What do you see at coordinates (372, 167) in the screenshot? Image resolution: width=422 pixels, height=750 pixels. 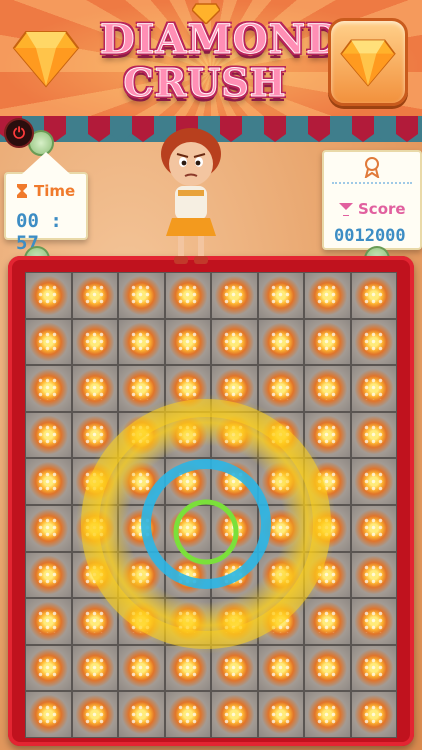 I see `ribbon-medal-icon` at bounding box center [372, 167].